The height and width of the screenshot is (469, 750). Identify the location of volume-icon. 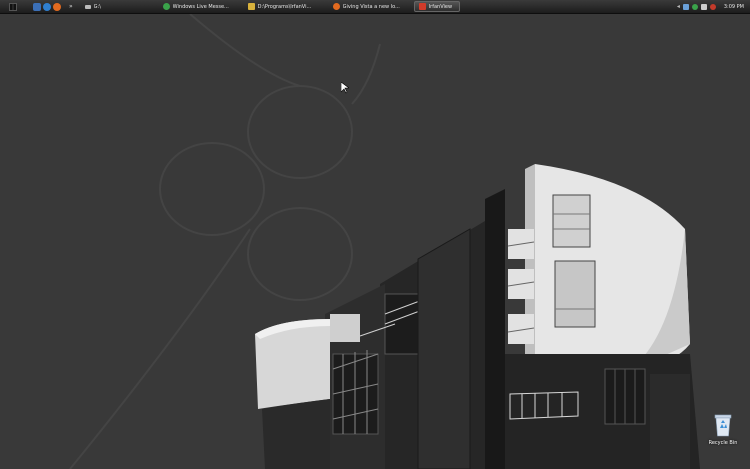
(703, 6).